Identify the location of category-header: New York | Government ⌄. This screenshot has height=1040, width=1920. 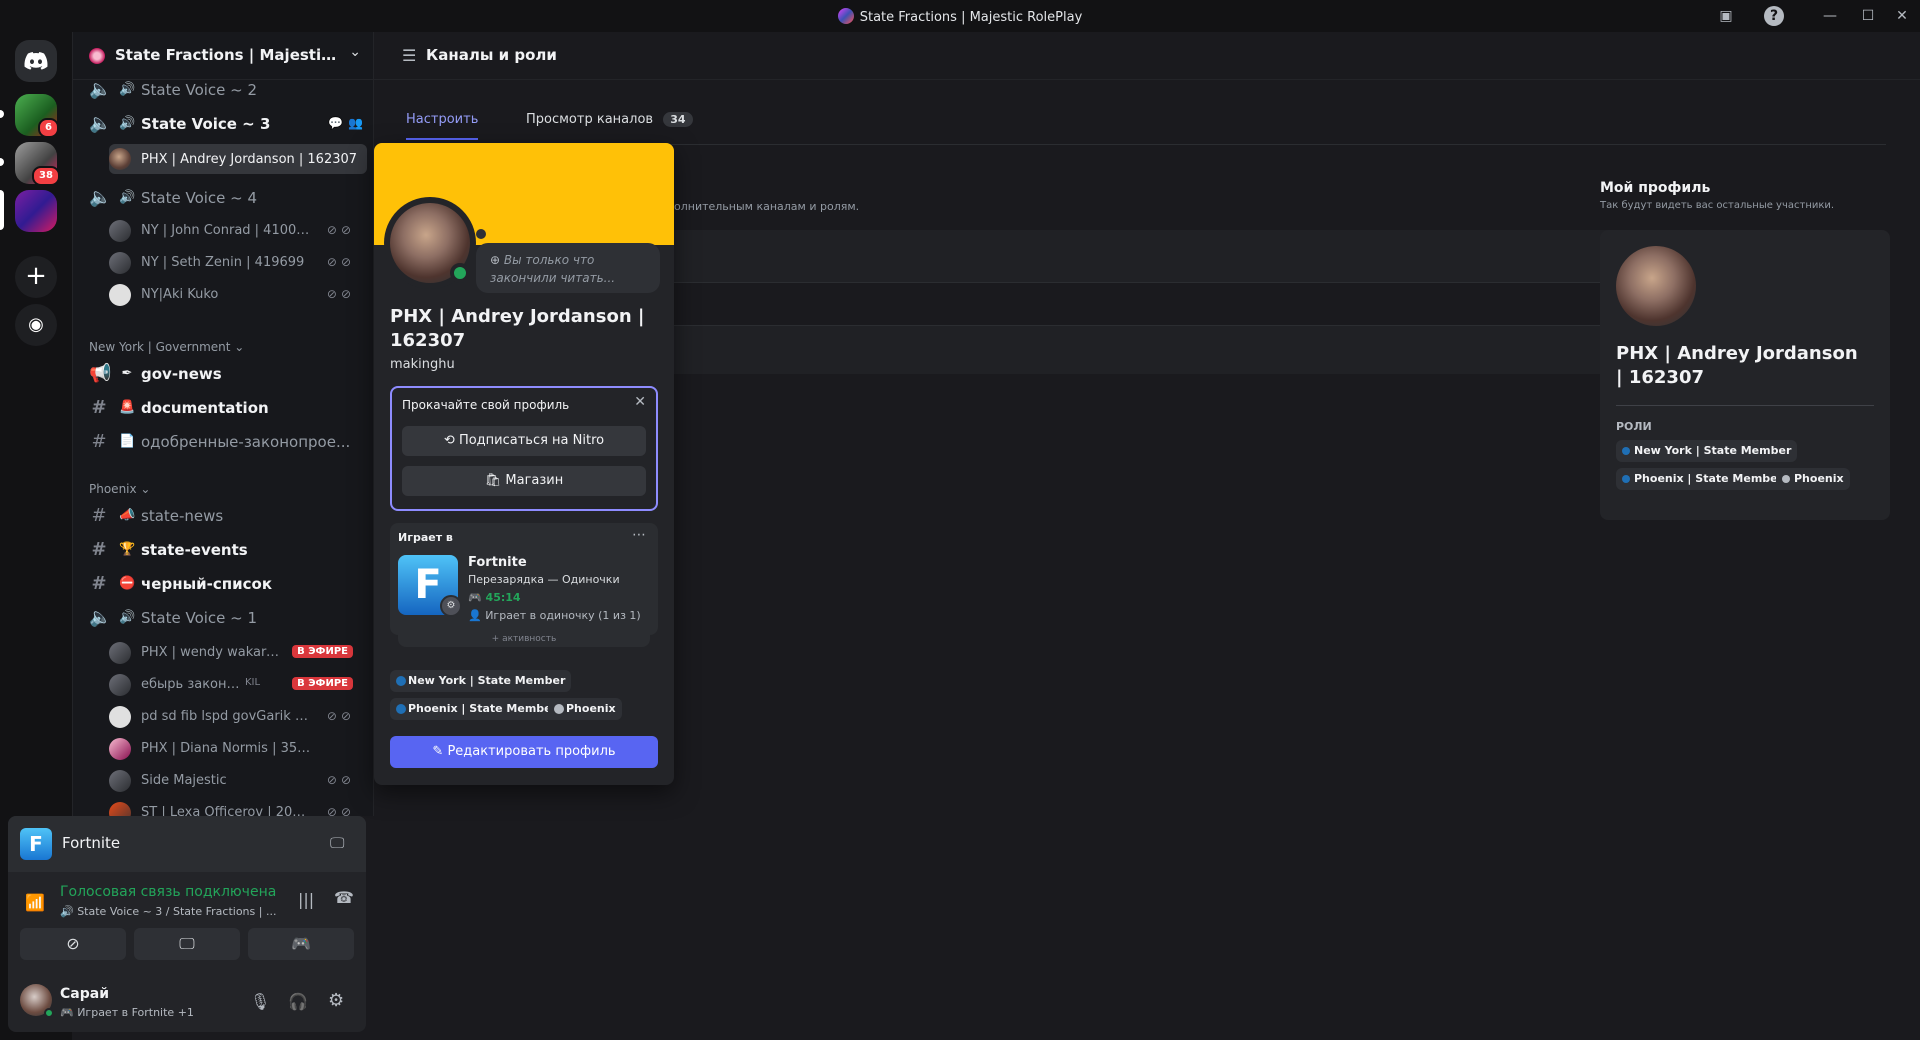
(166, 347).